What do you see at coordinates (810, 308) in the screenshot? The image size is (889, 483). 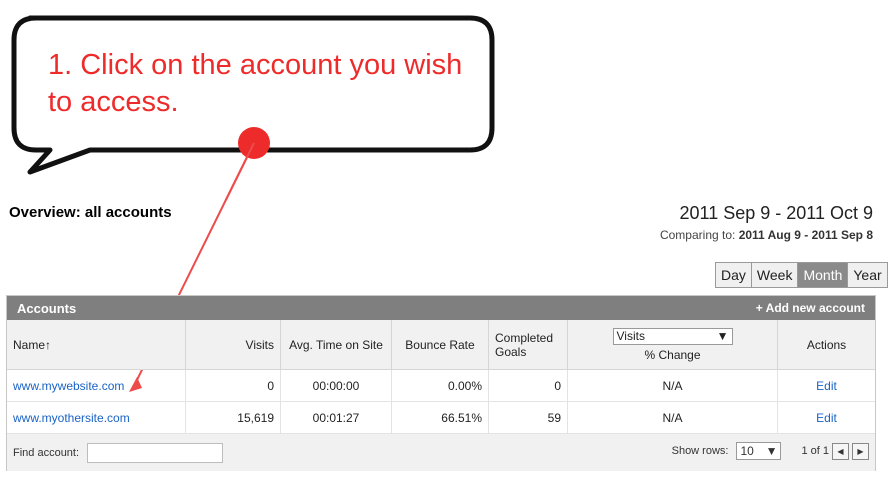 I see `add-account-link: + Add new account` at bounding box center [810, 308].